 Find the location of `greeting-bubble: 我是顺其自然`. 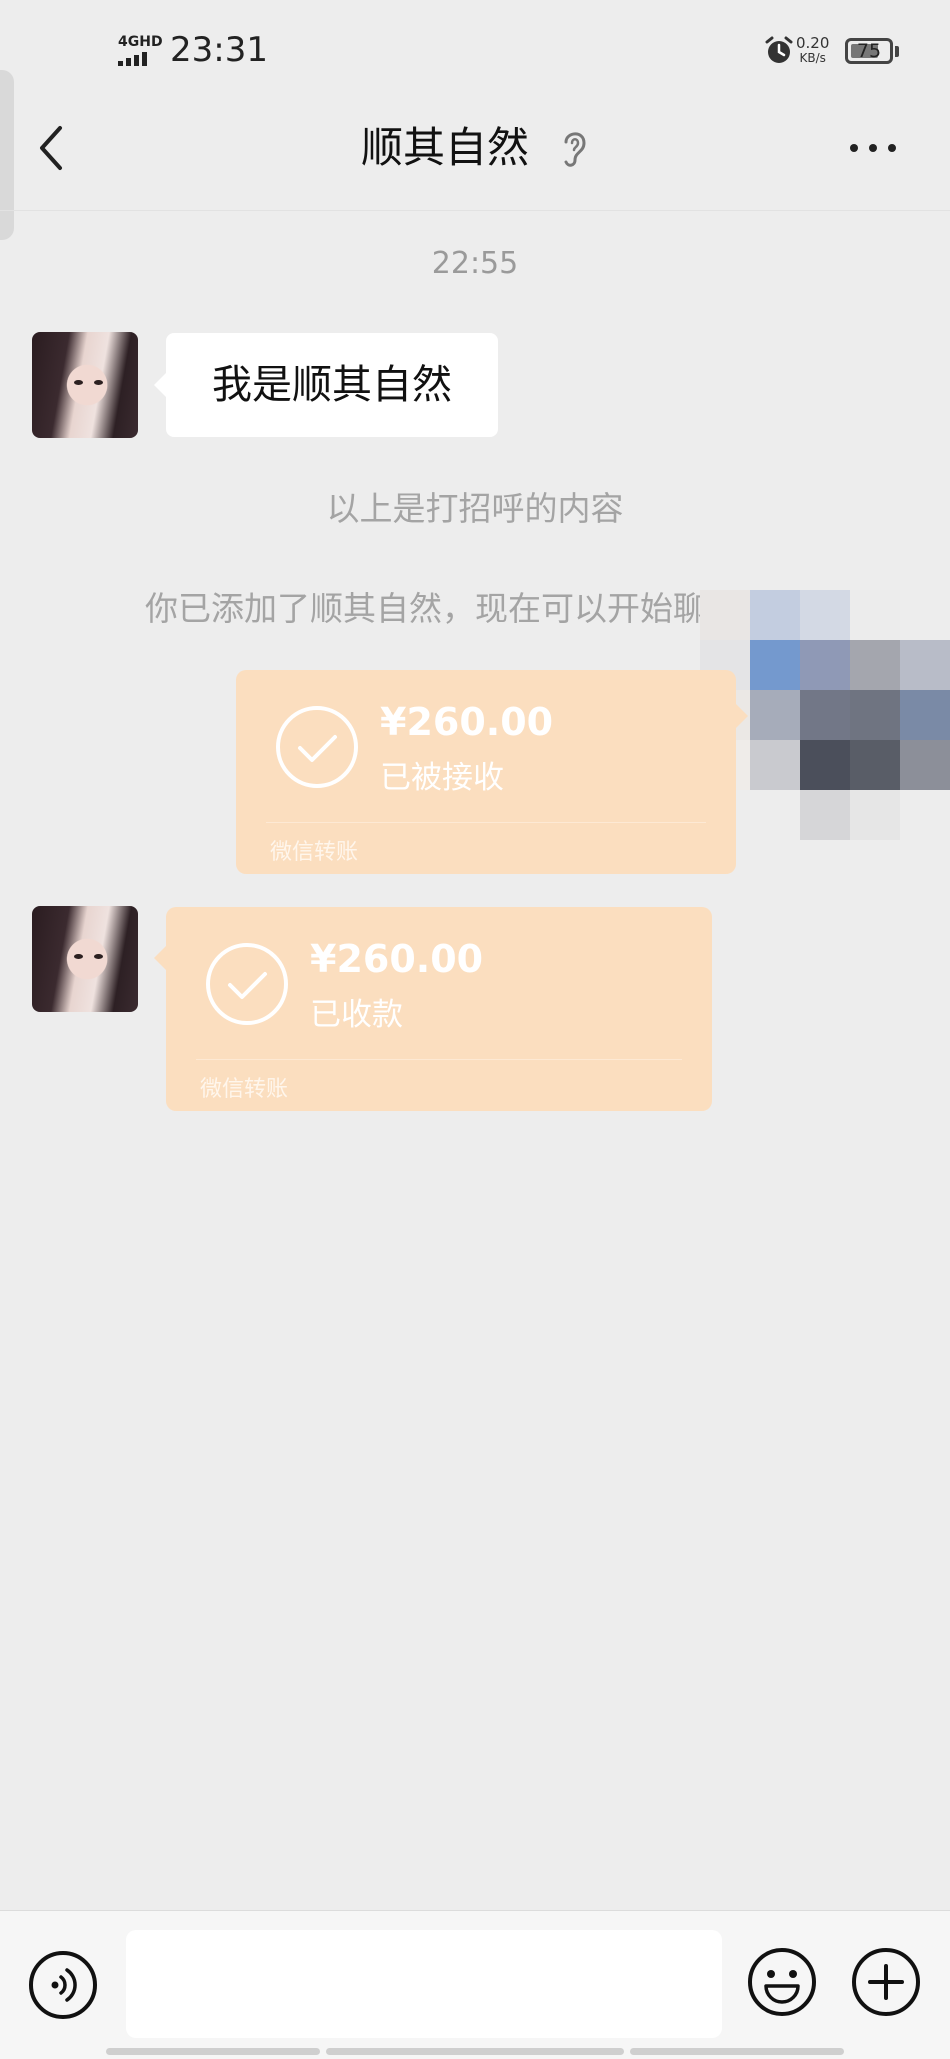

greeting-bubble: 我是顺其自然 is located at coordinates (332, 385).